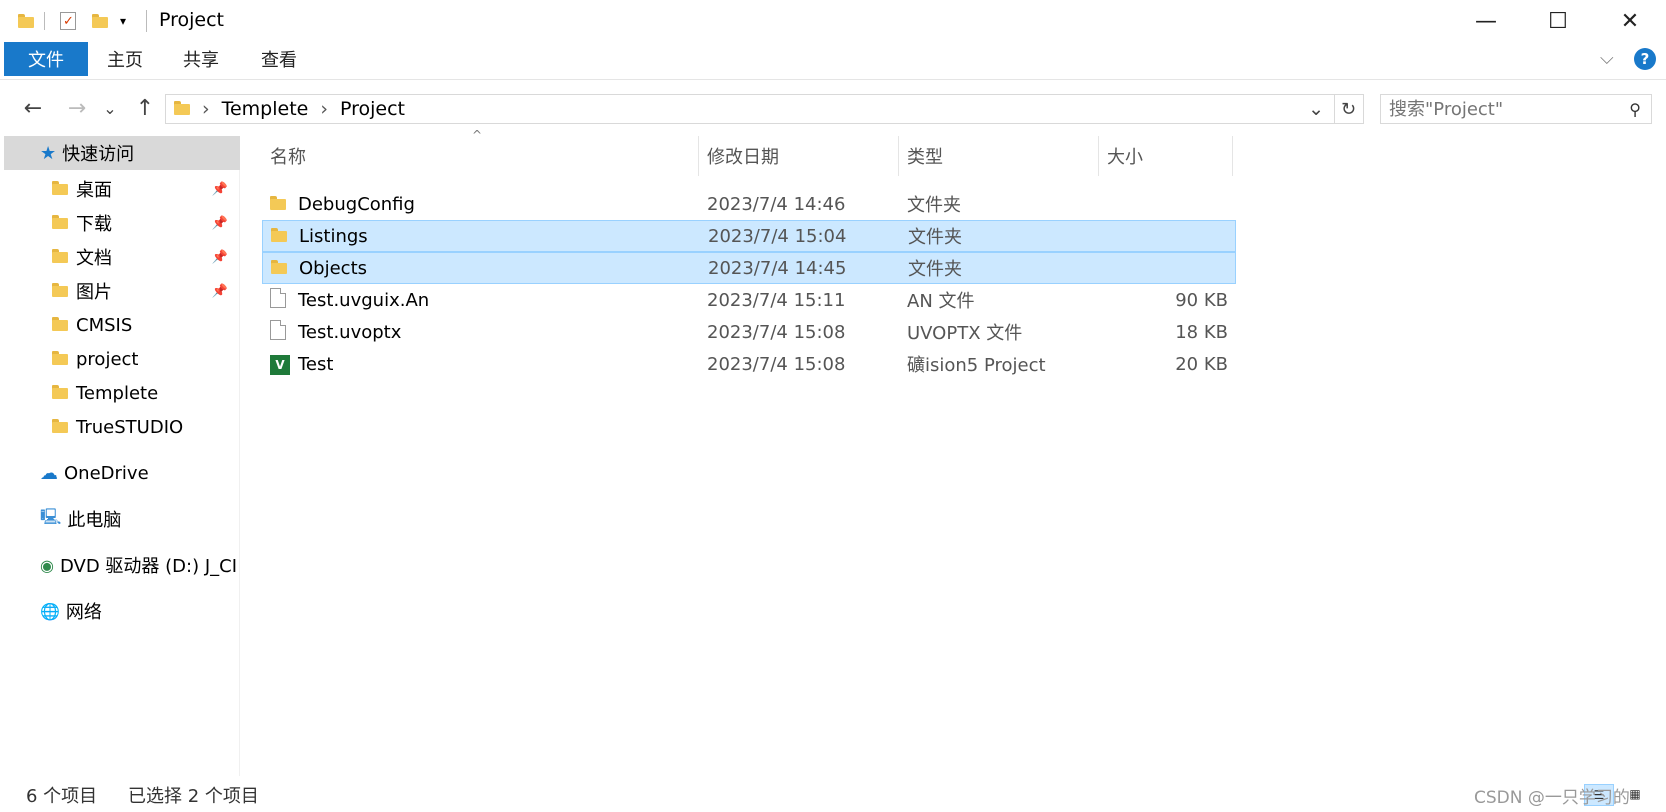 This screenshot has height=812, width=1666. Describe the element at coordinates (1316, 109) in the screenshot. I see `address-dropdown-icon: ⌄` at that location.